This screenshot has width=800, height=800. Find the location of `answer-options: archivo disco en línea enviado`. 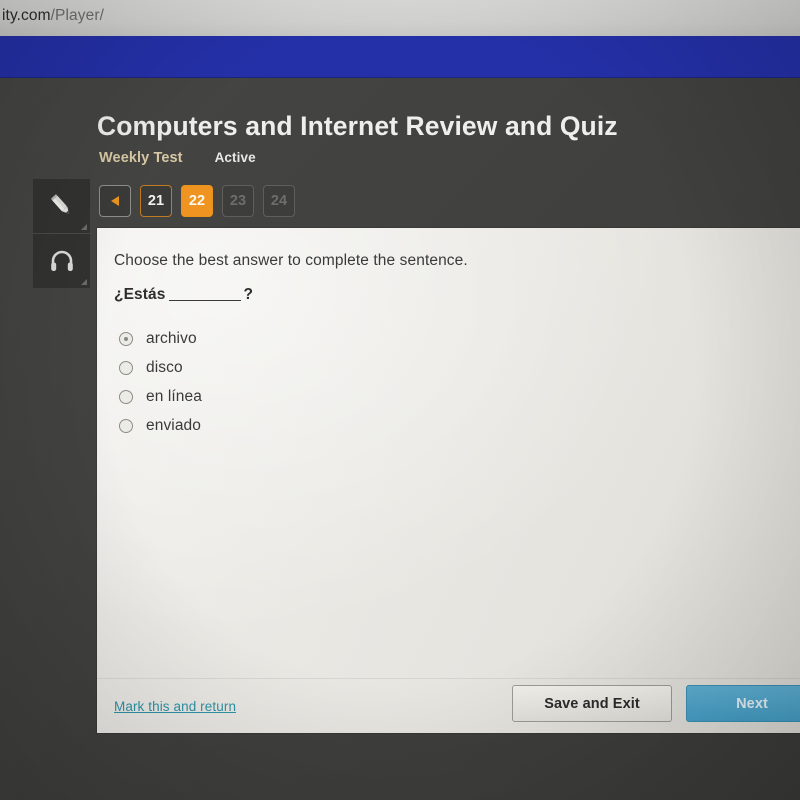

answer-options: archivo disco en línea enviado is located at coordinates (160, 382).